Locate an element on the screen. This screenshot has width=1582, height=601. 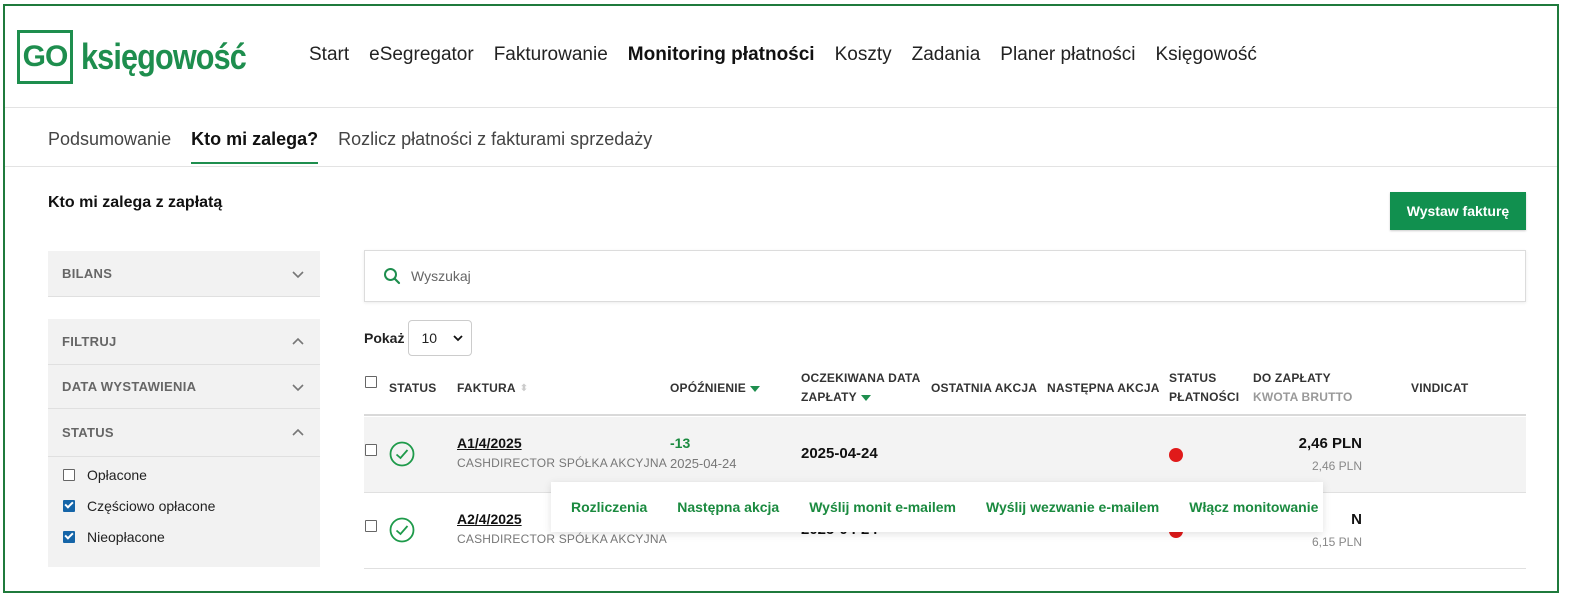
wystaw-fakture-button: Wystaw fakturę is located at coordinates (1458, 211).